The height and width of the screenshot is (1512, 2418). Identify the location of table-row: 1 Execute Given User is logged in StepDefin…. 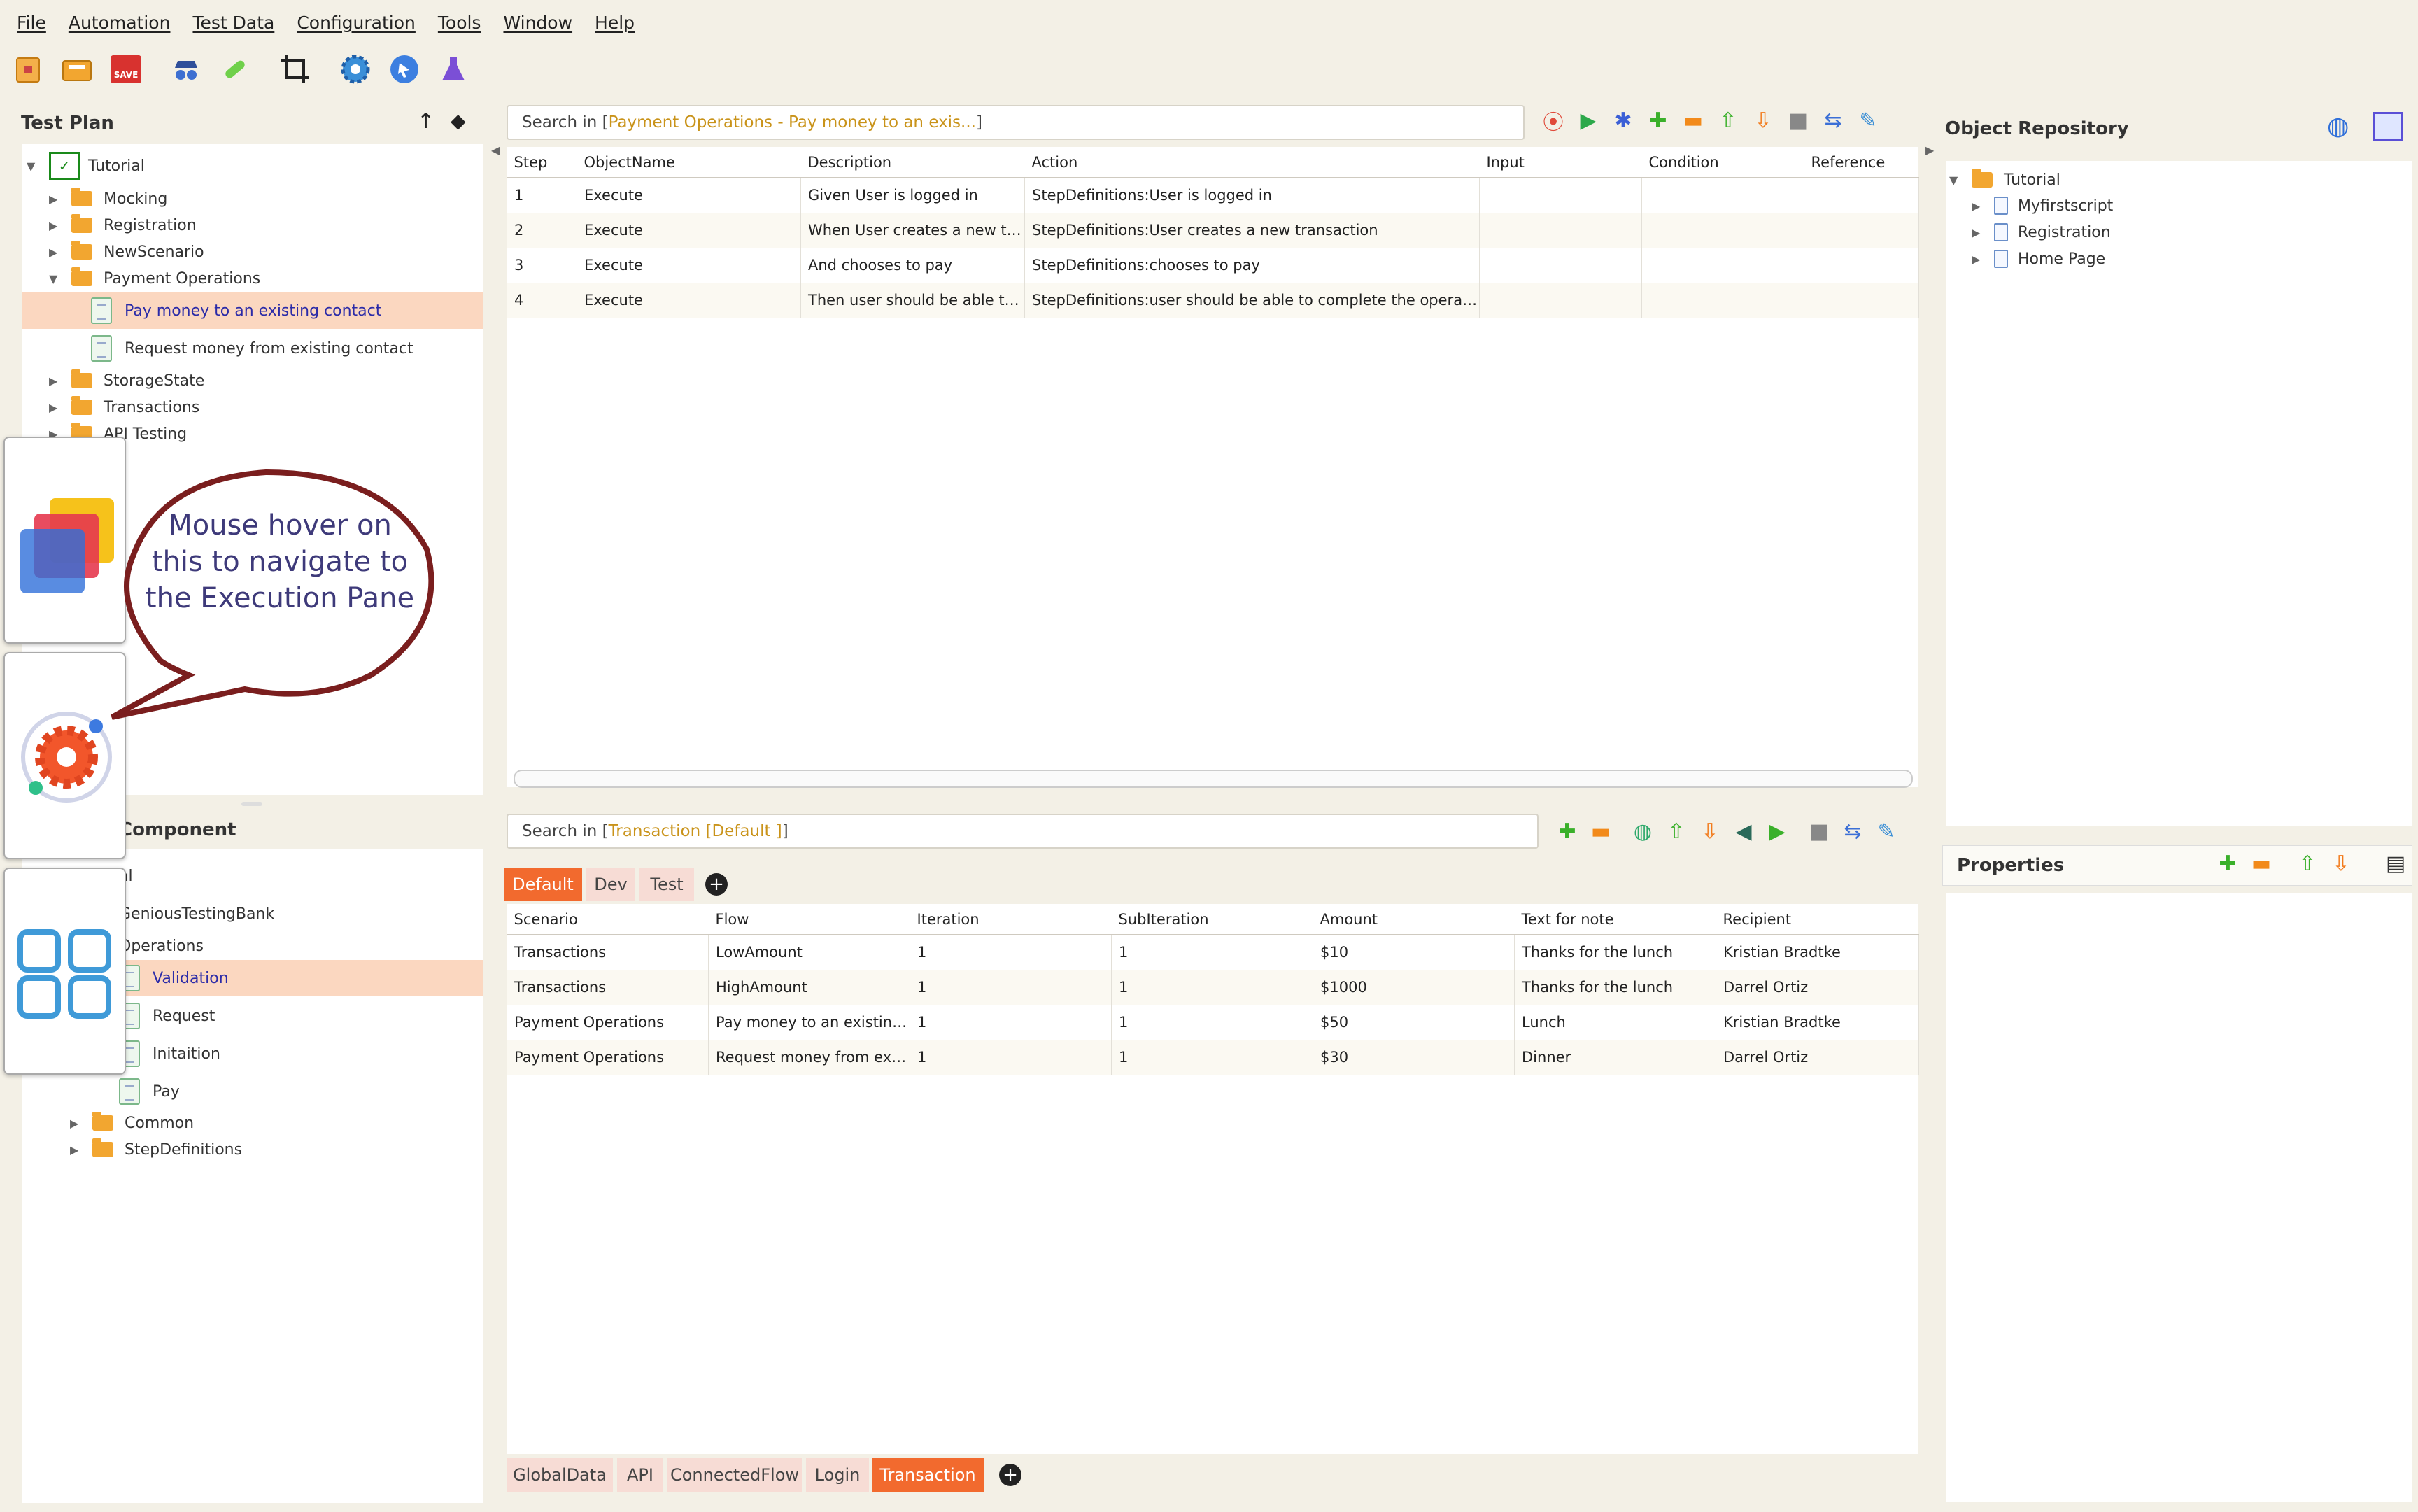
(1213, 195).